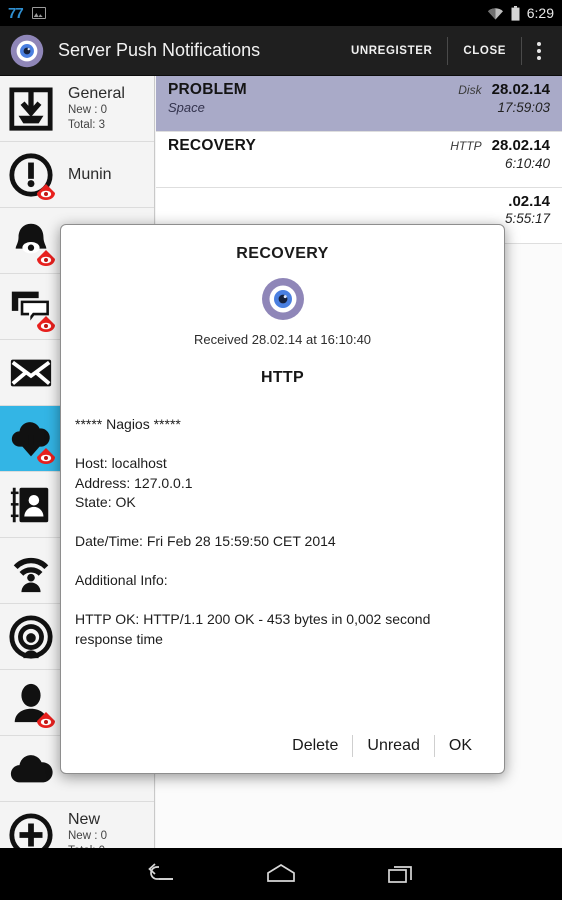 This screenshot has width=562, height=900. What do you see at coordinates (391, 51) in the screenshot?
I see `unregister-button: UNREGISTER` at bounding box center [391, 51].